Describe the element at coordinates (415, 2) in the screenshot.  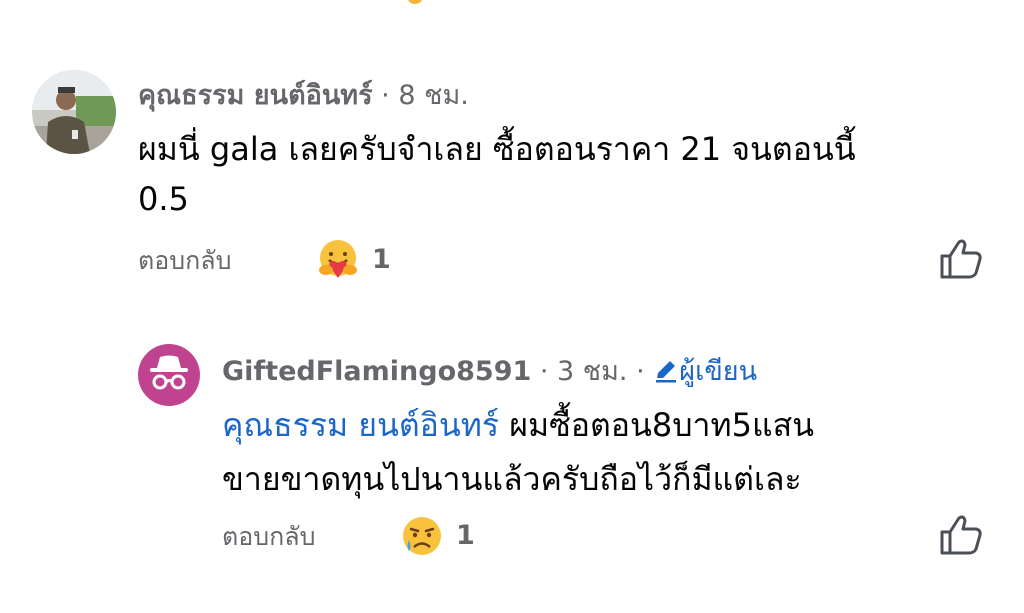
I see `top-emoji-fragment` at that location.